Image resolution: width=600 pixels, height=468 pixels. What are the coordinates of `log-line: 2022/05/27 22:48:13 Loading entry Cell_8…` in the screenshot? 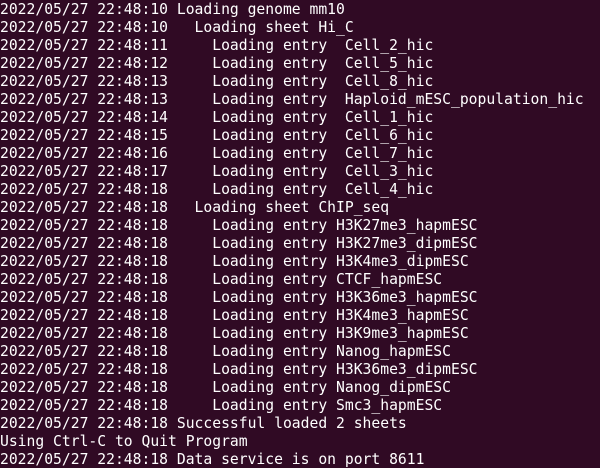 It's located at (217, 81).